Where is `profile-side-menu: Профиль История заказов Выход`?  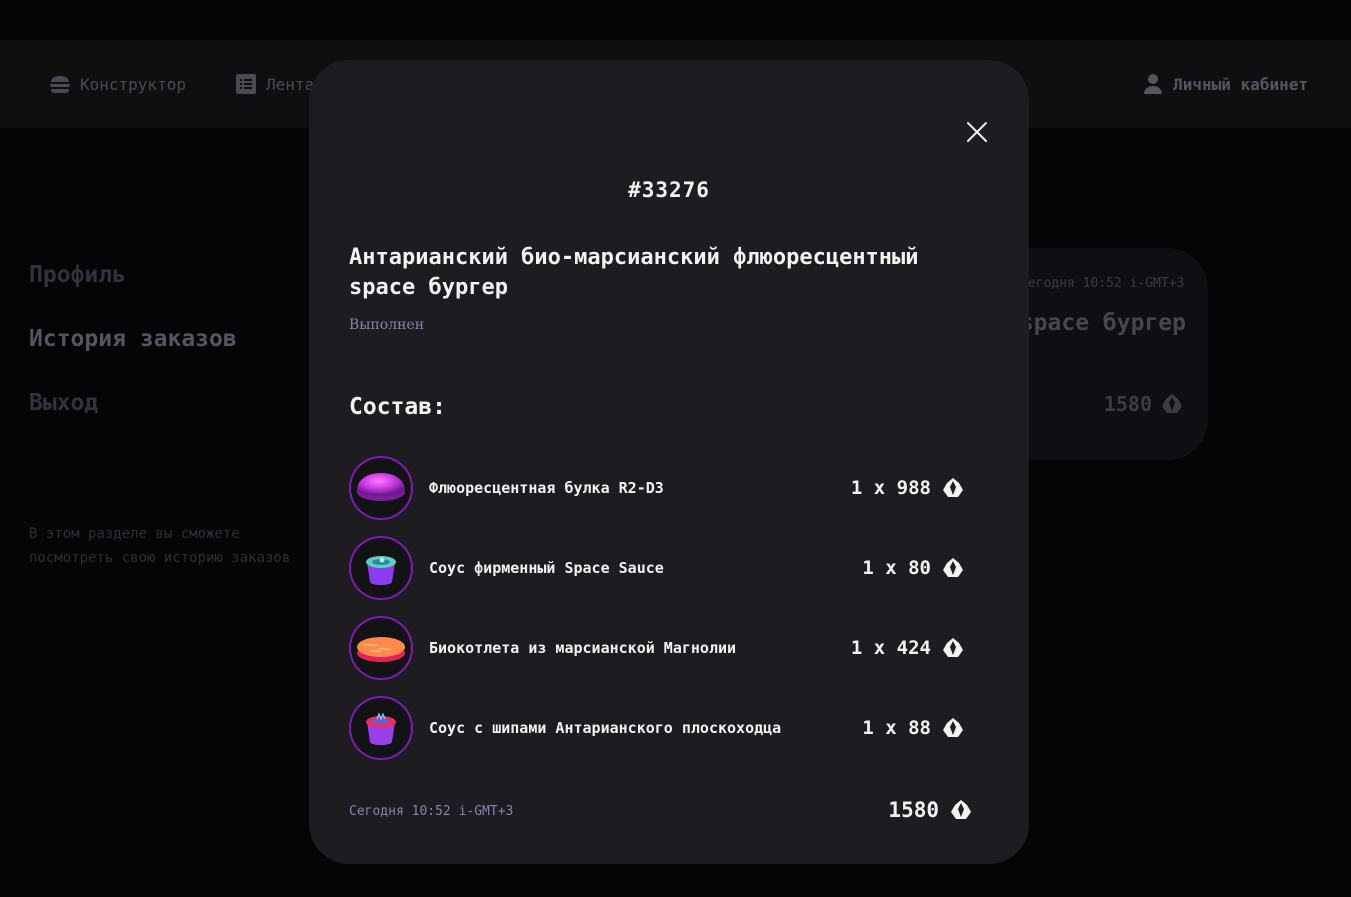 profile-side-menu: Профиль История заказов Выход is located at coordinates (133, 358).